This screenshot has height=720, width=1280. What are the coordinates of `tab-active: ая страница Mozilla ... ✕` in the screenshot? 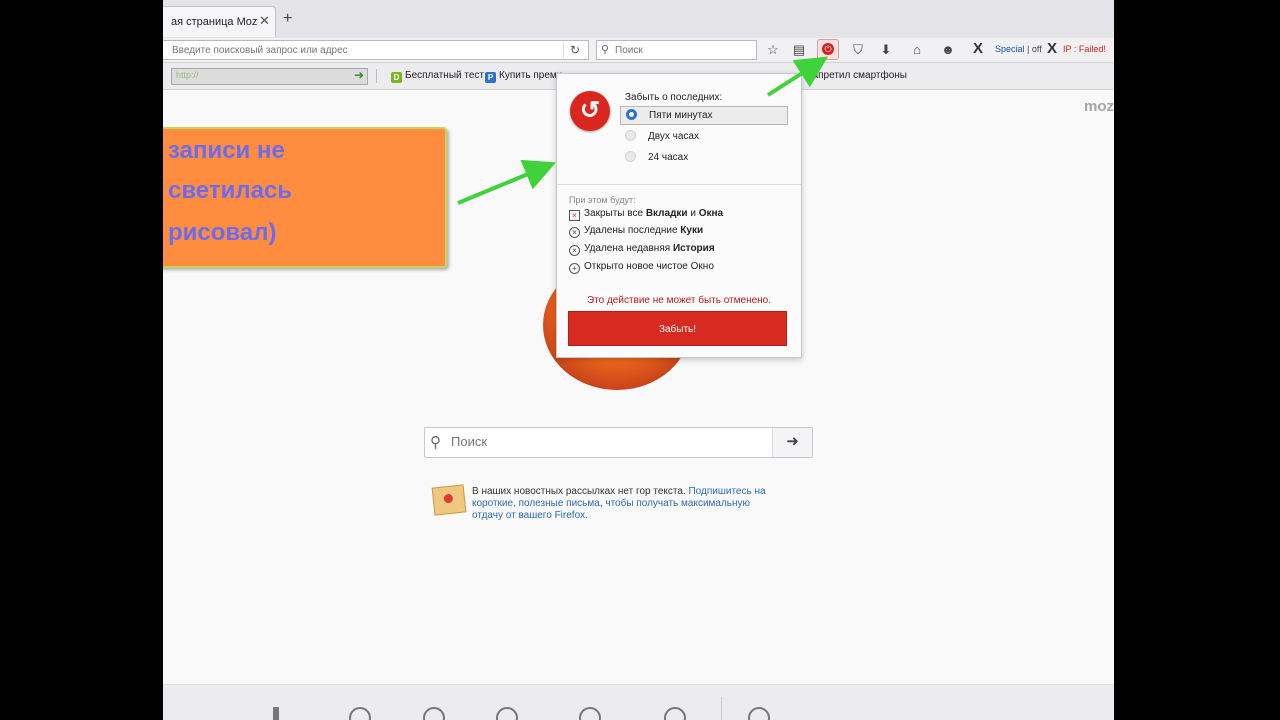 It's located at (219, 21).